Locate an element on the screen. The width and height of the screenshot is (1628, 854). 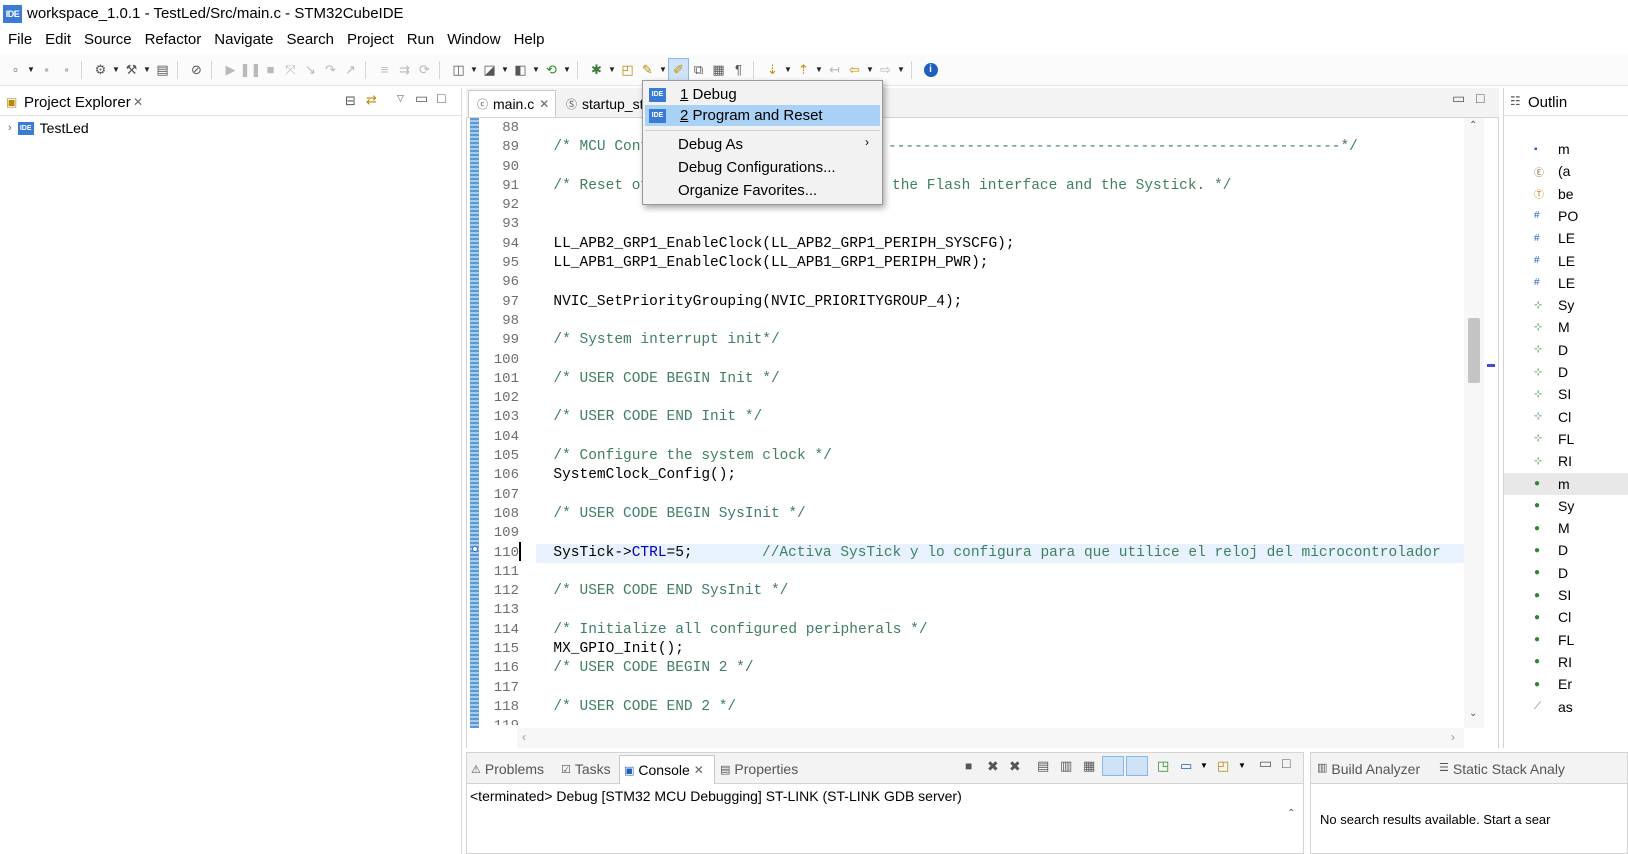
show-on-error-icon is located at coordinates (1137, 766).